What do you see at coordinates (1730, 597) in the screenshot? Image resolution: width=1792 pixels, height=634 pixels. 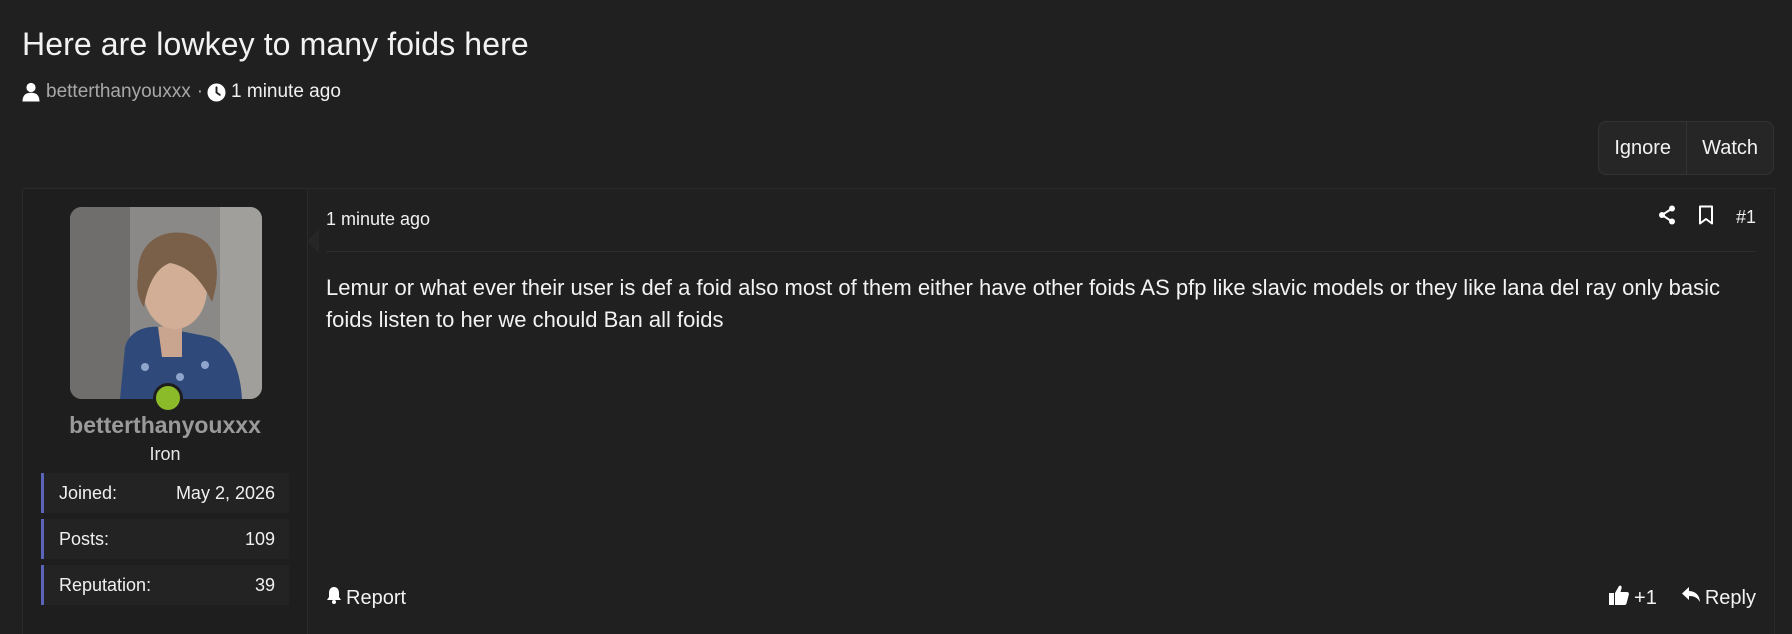 I see `reply-label: Reply` at bounding box center [1730, 597].